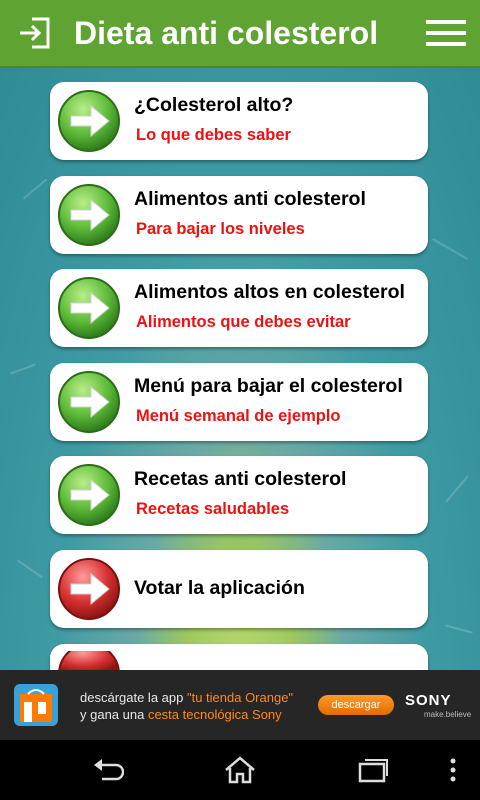  Describe the element at coordinates (226, 32) in the screenshot. I see `app-title: Dieta anti colesterol` at that location.